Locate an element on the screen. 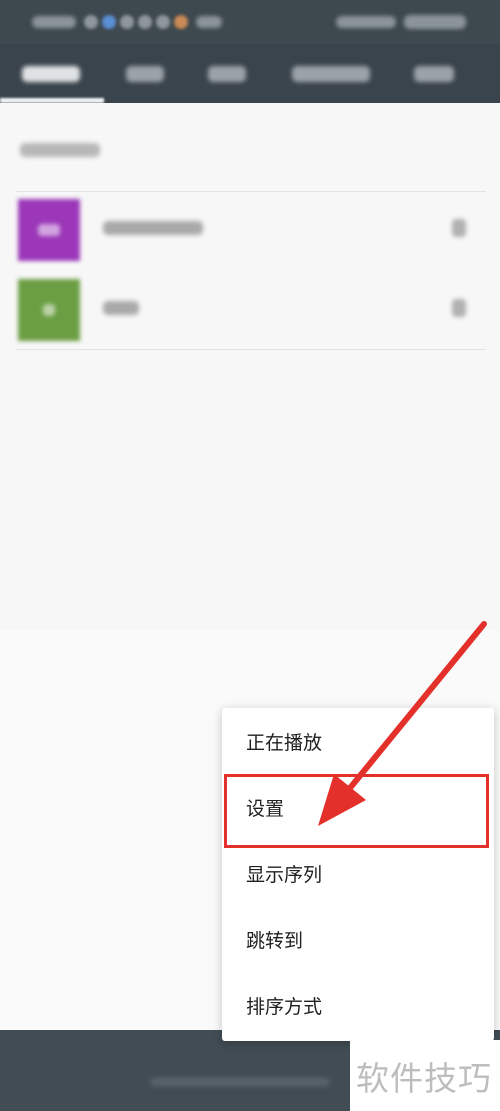 This screenshot has height=1111, width=500. menu-item-settings: 设置 is located at coordinates (358, 809).